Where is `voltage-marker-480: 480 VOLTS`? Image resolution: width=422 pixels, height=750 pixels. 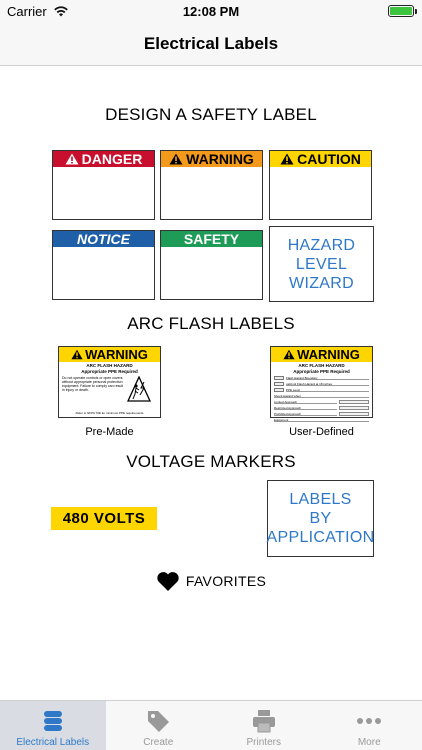
voltage-marker-480: 480 VOLTS is located at coordinates (104, 518).